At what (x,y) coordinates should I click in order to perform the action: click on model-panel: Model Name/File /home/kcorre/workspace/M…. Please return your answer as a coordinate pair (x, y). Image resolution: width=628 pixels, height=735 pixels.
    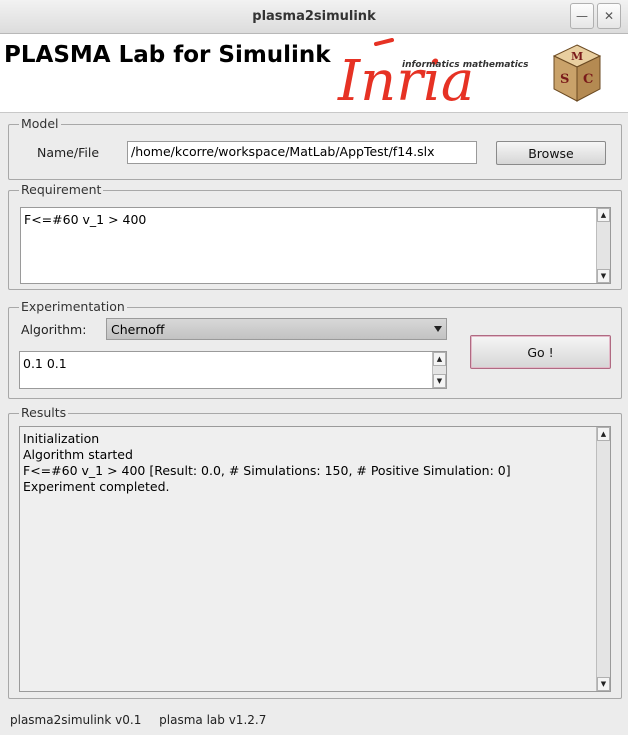
    Looking at the image, I should click on (315, 148).